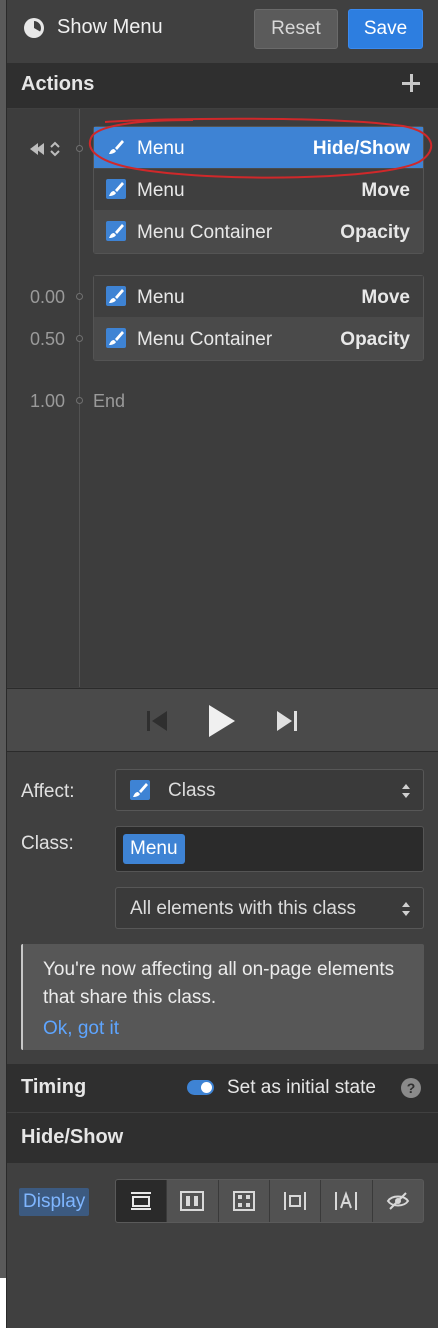 The image size is (438, 1328). What do you see at coordinates (258, 148) in the screenshot?
I see `action-row-menu-hideshow: Menu Hide/Show` at bounding box center [258, 148].